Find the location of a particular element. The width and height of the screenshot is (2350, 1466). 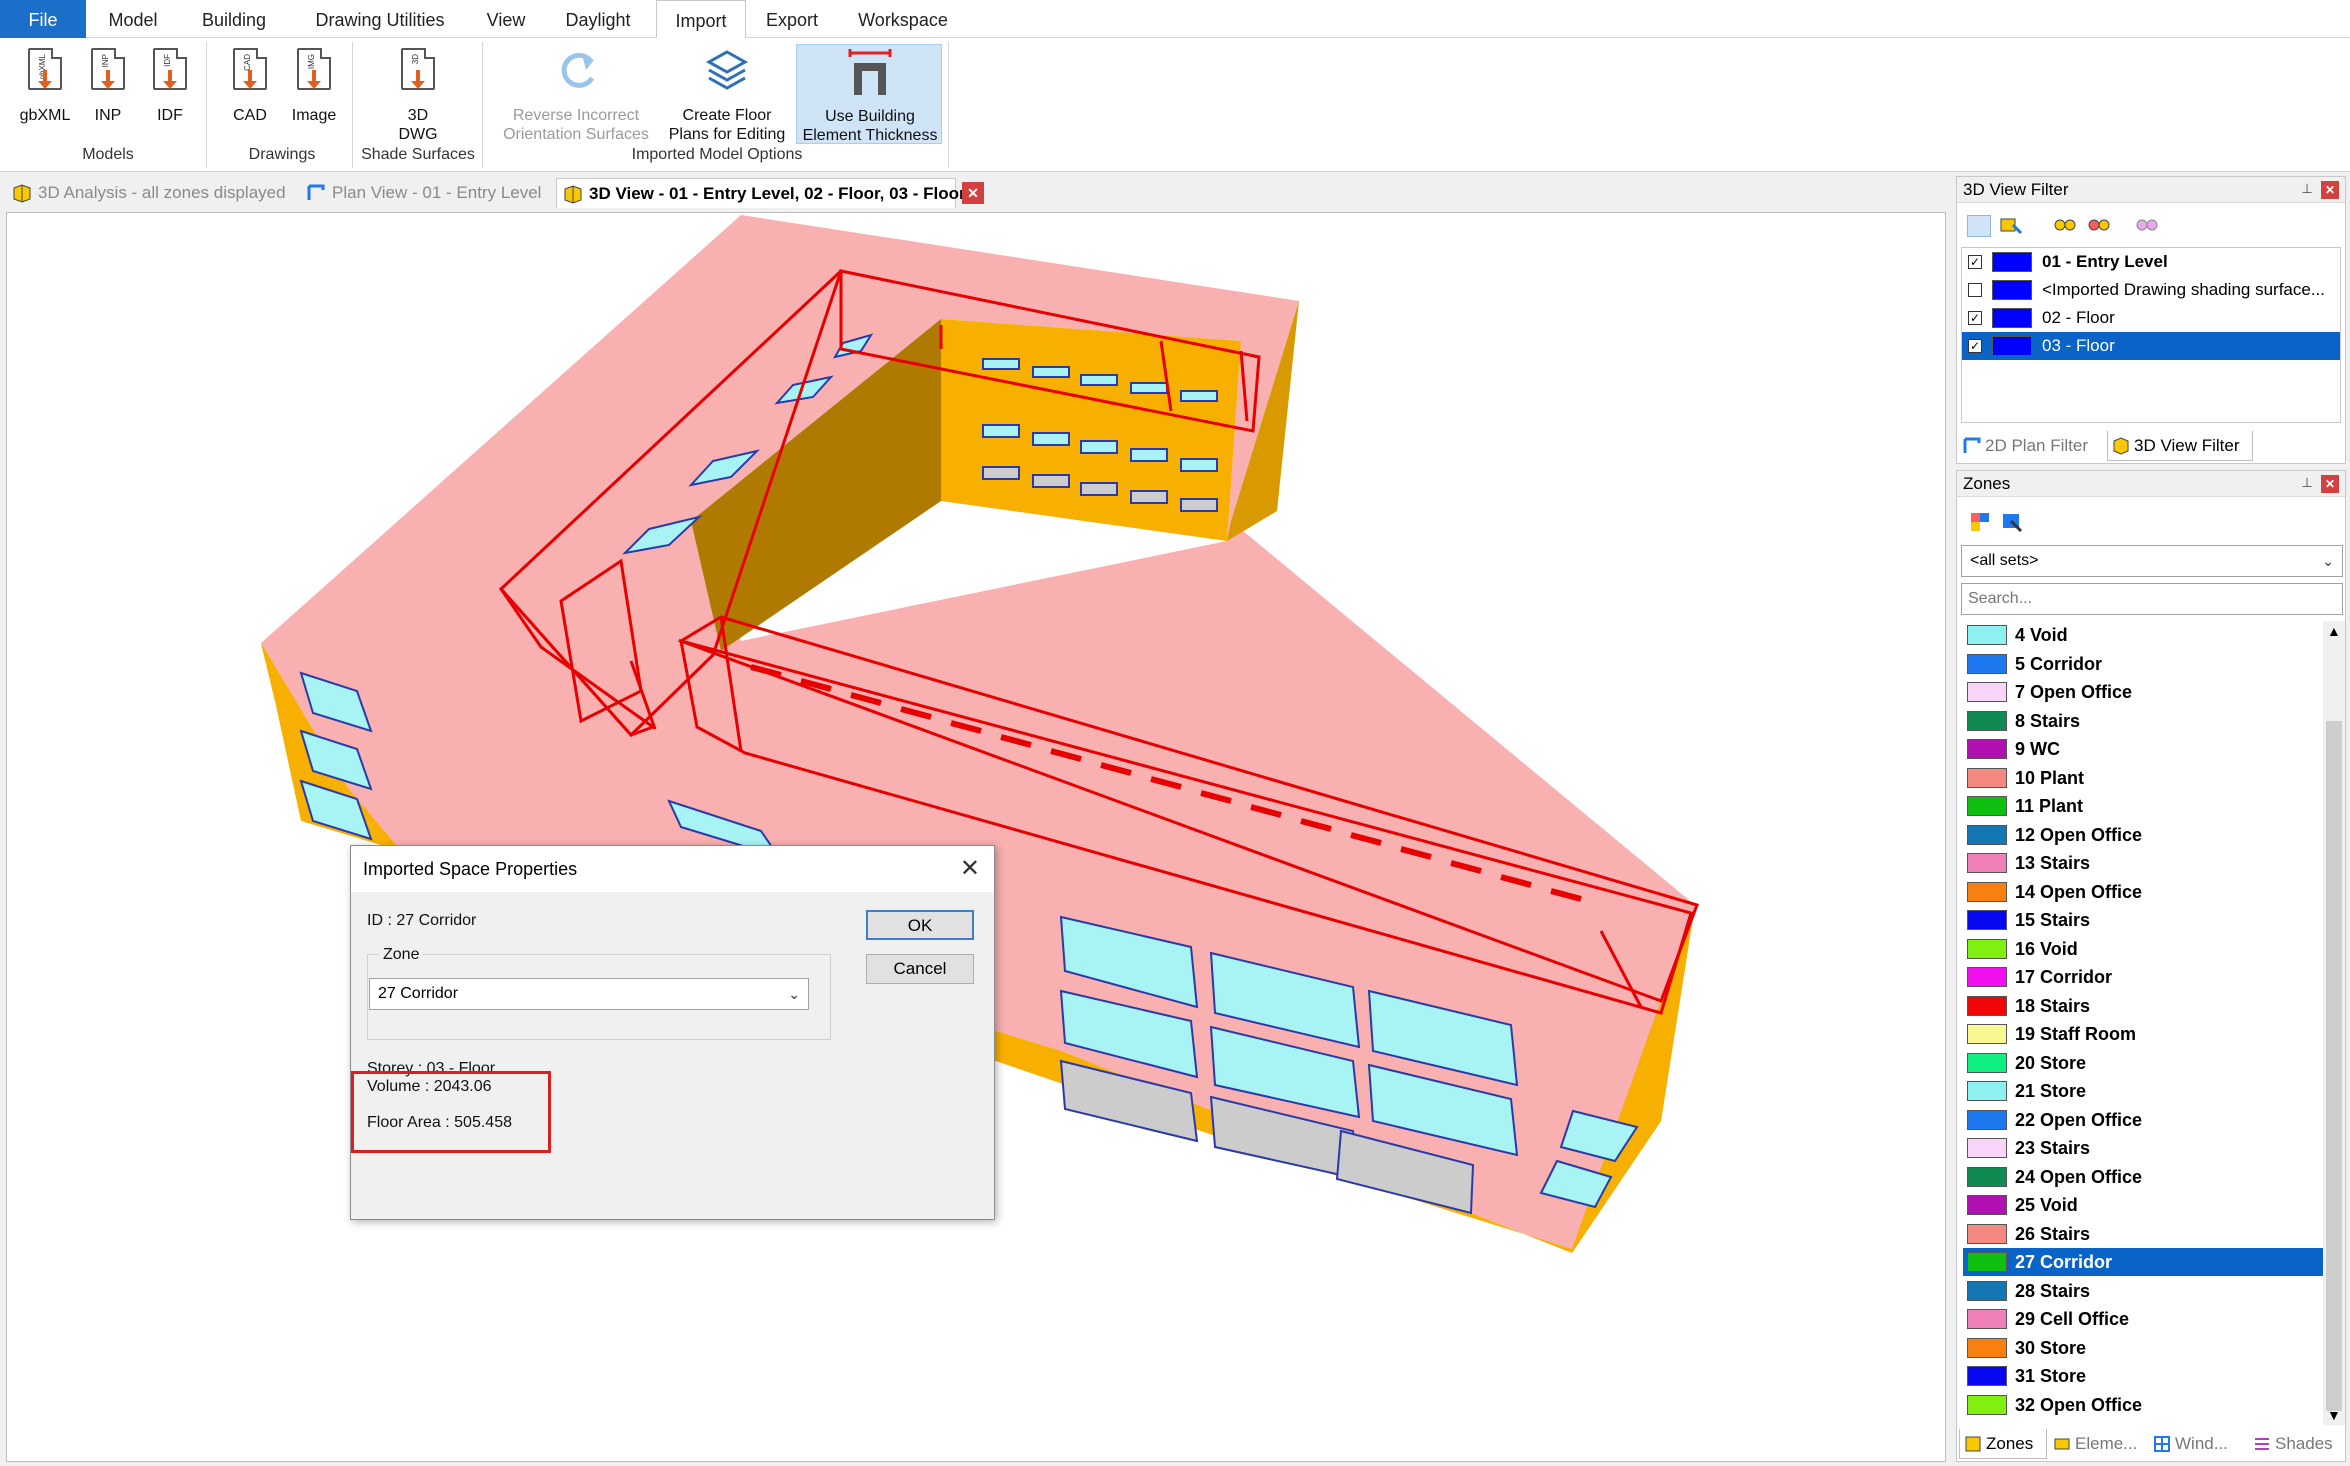

ok-button: OK is located at coordinates (920, 925).